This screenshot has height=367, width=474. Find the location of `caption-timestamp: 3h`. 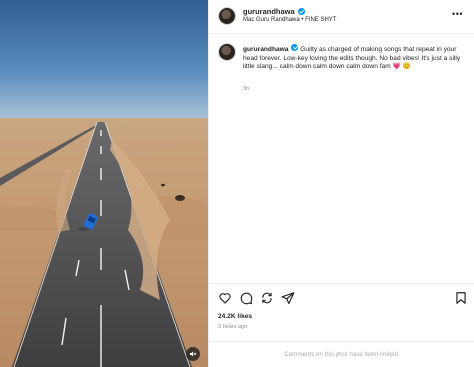

caption-timestamp: 3h is located at coordinates (246, 89).